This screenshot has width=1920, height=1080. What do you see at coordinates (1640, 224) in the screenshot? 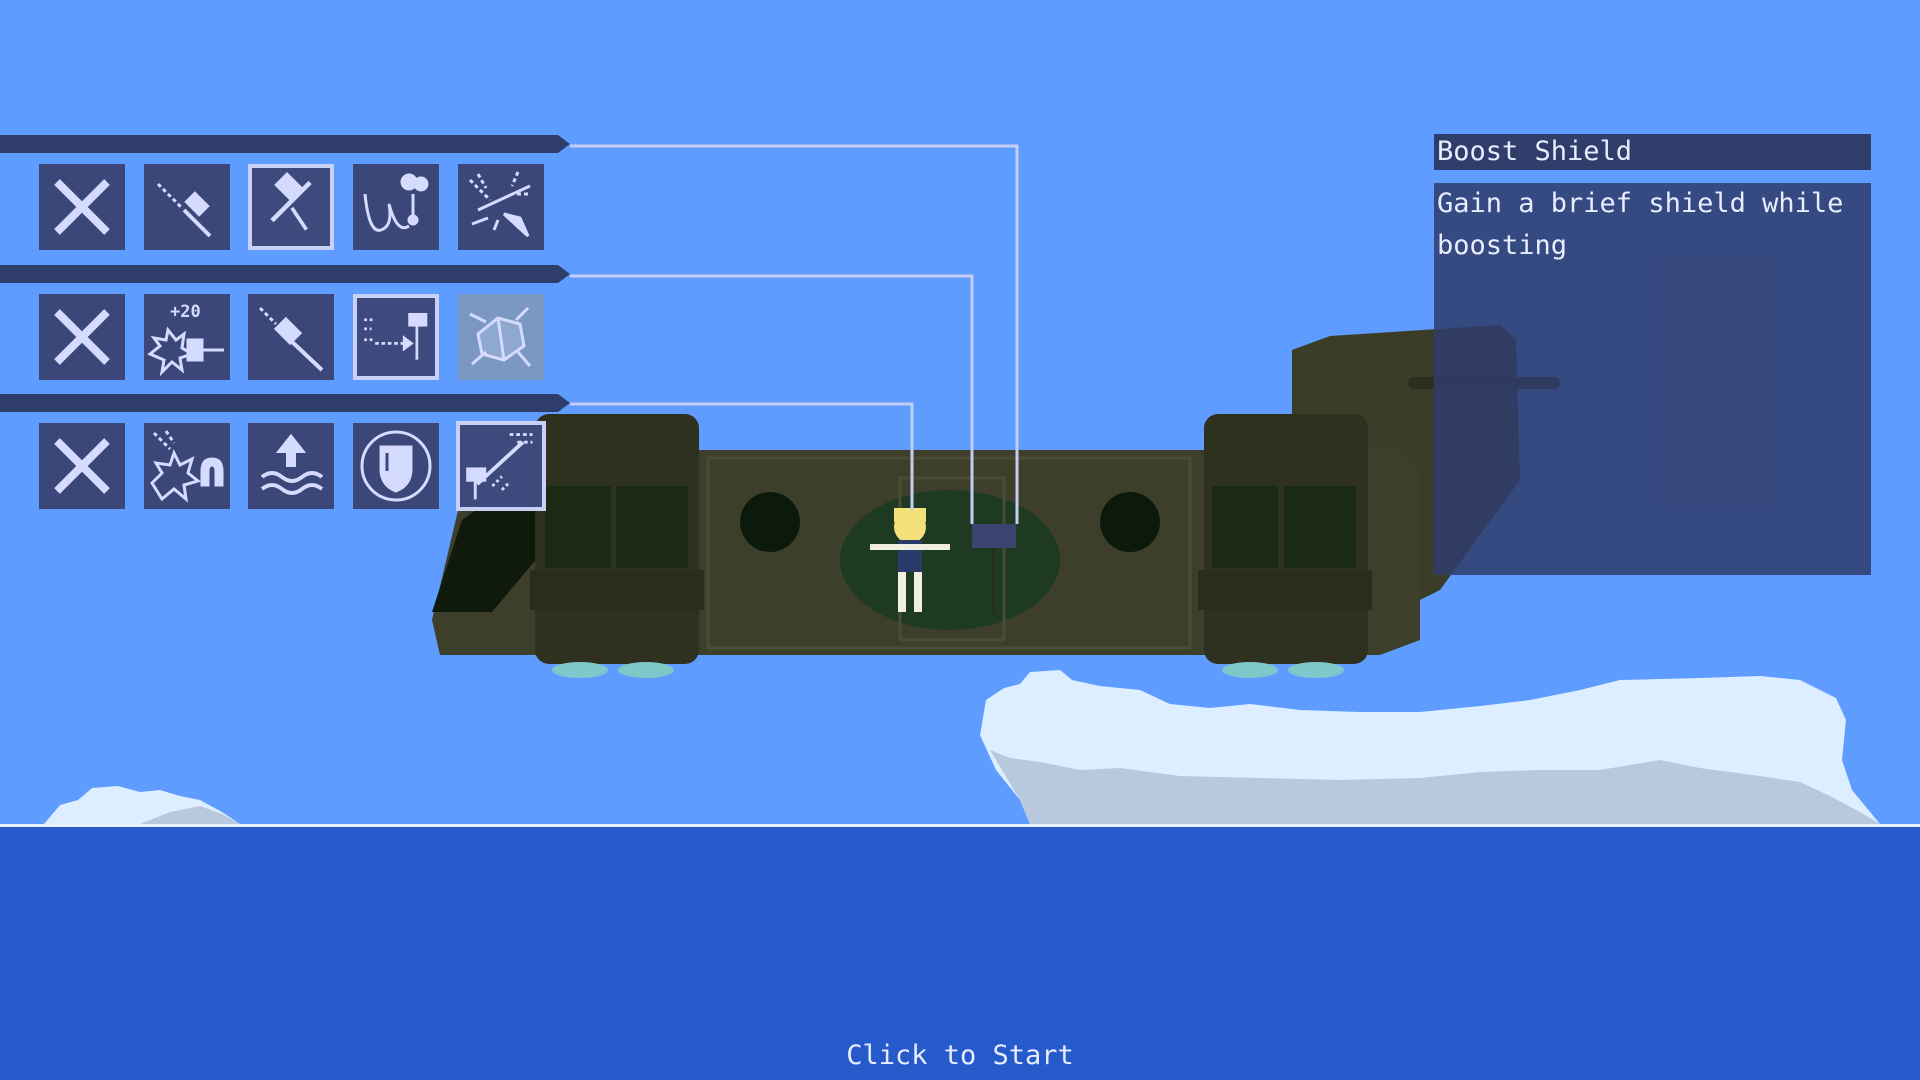
I see `info-description: Gain a brief shield while boosting` at bounding box center [1640, 224].